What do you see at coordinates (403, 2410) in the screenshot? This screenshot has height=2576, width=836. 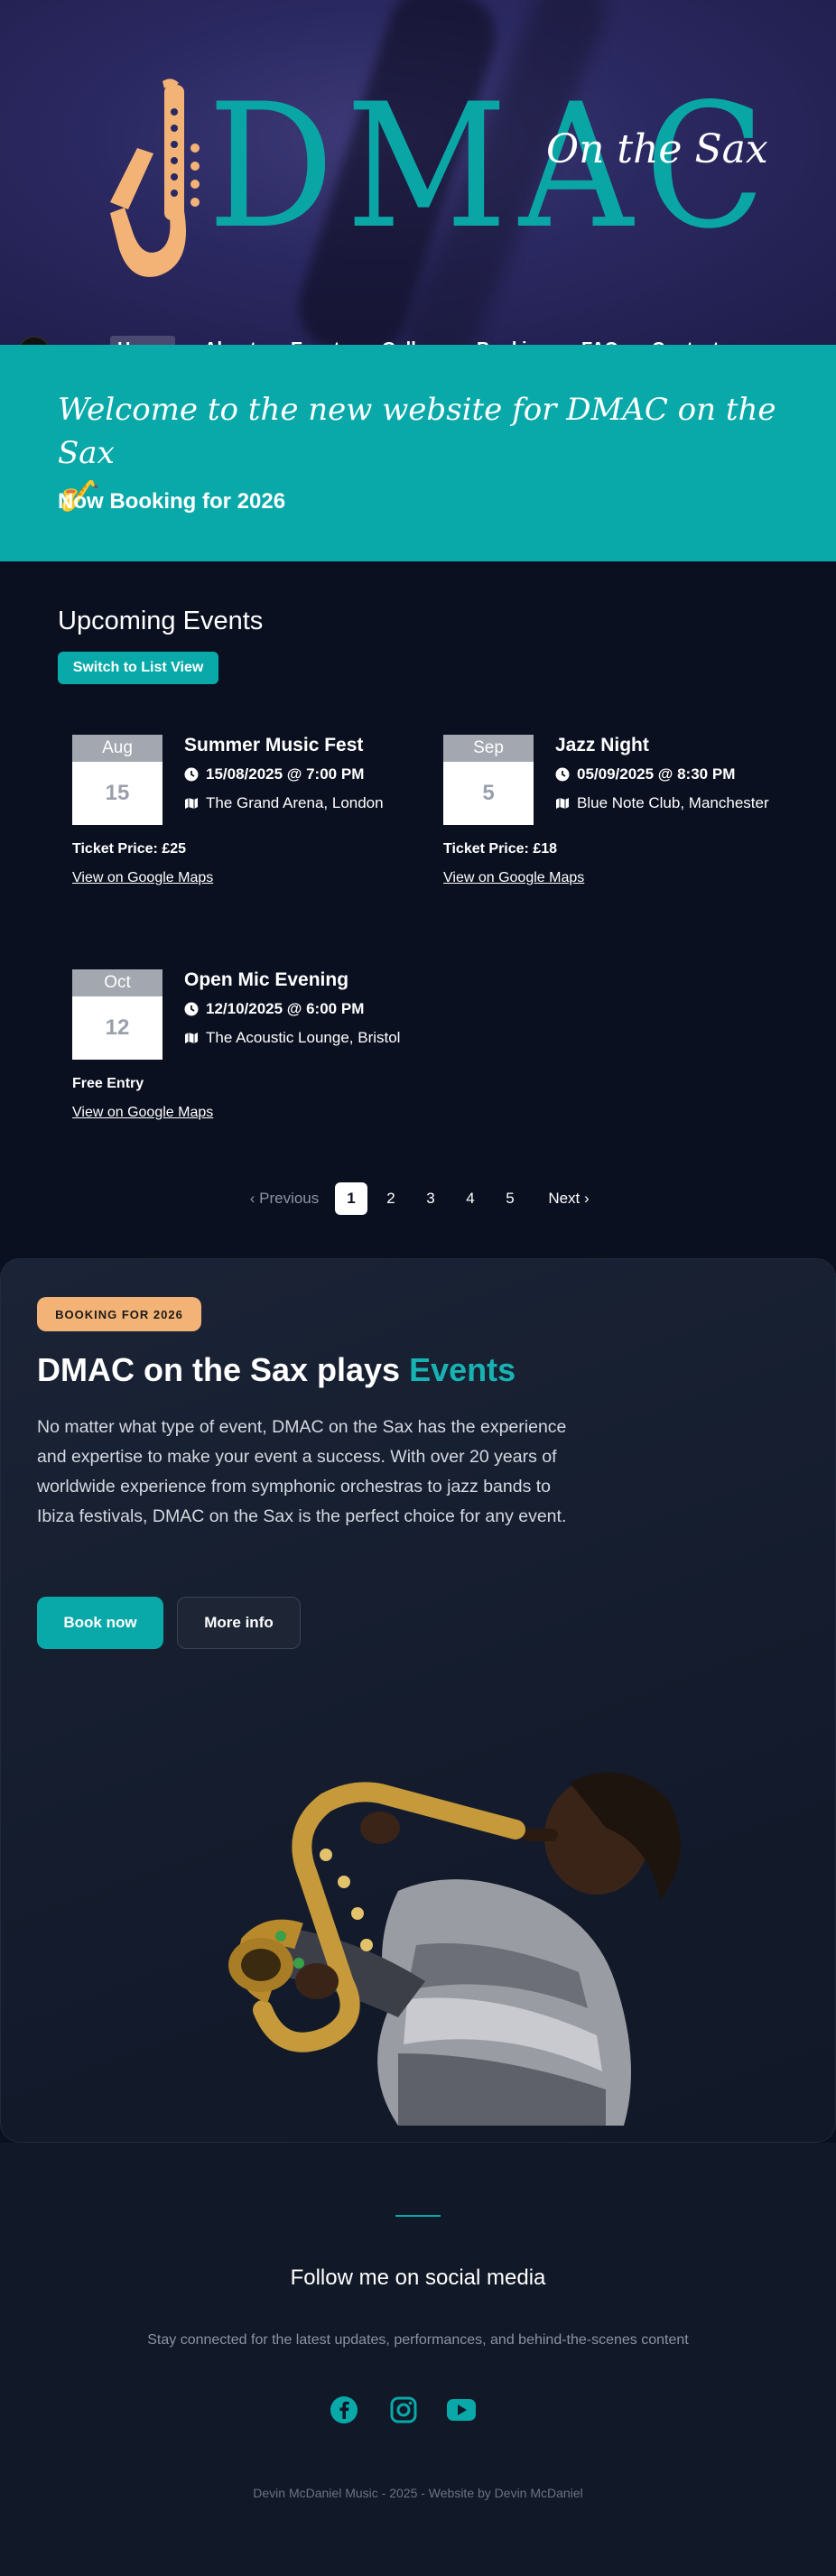 I see `instagram-icon` at bounding box center [403, 2410].